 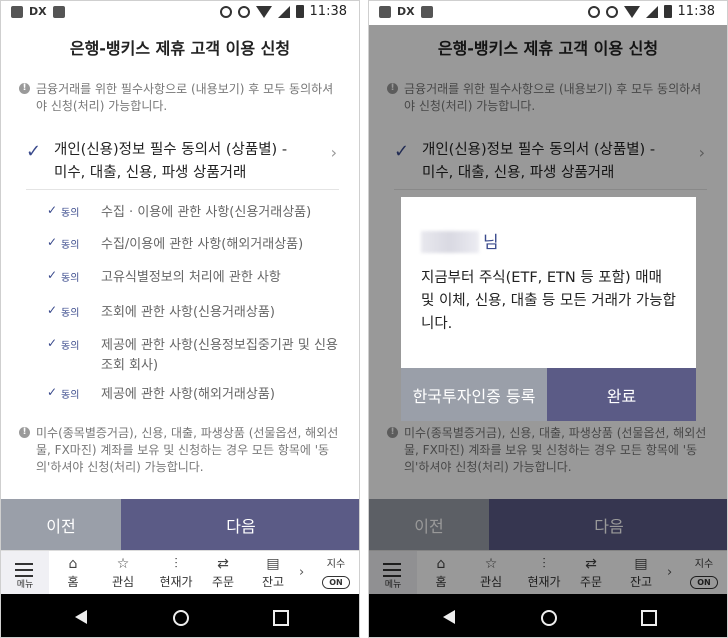 I want to click on tab-label: 잔고, so click(x=273, y=582).